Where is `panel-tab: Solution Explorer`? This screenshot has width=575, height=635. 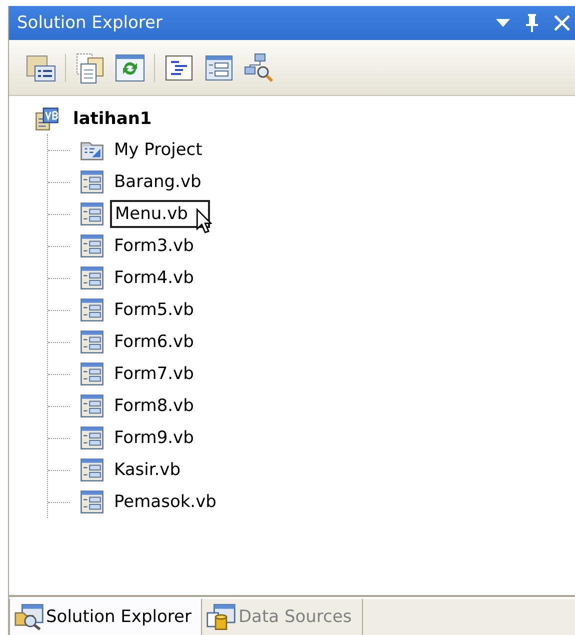
panel-tab: Solution Explorer is located at coordinates (105, 617).